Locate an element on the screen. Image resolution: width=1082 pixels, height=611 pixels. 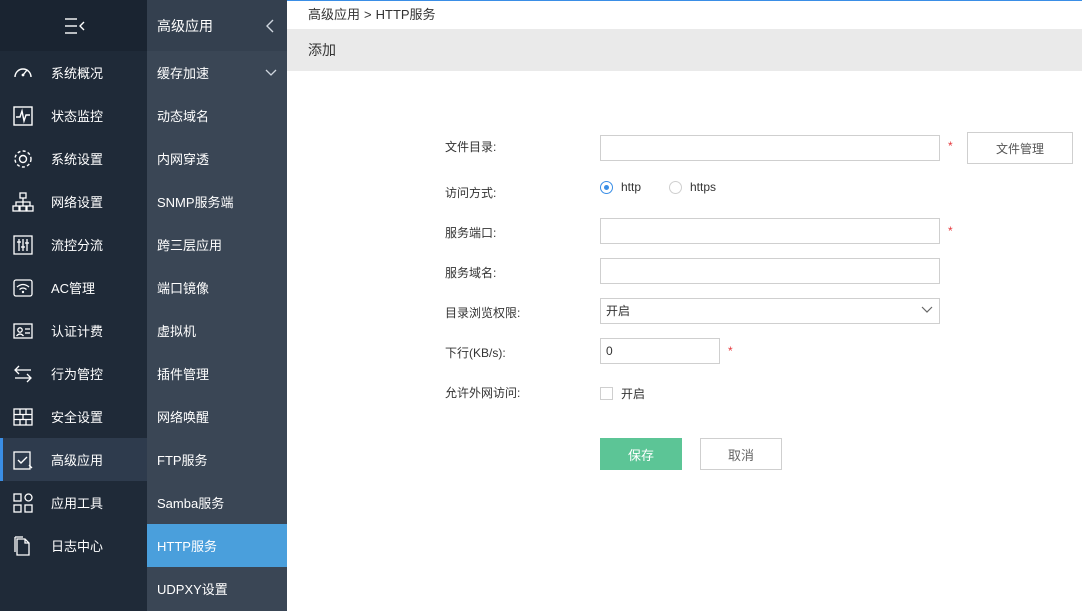
sidebar-item: 系统设置 is located at coordinates (73, 158).